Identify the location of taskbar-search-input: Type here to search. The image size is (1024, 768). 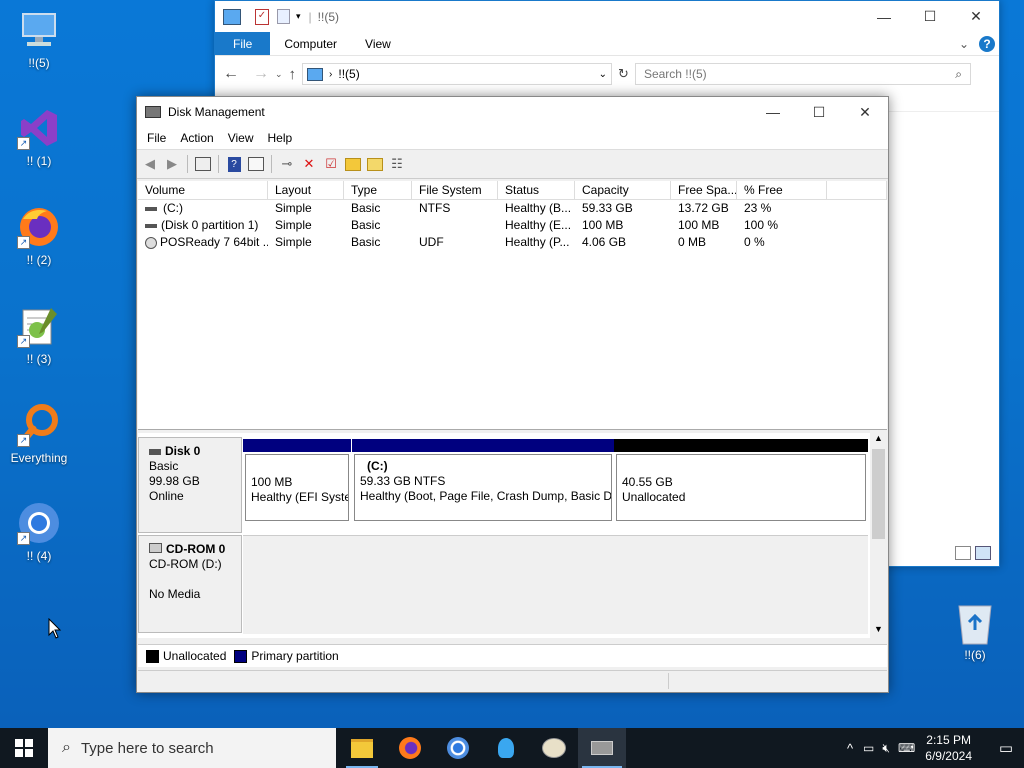
(147, 748).